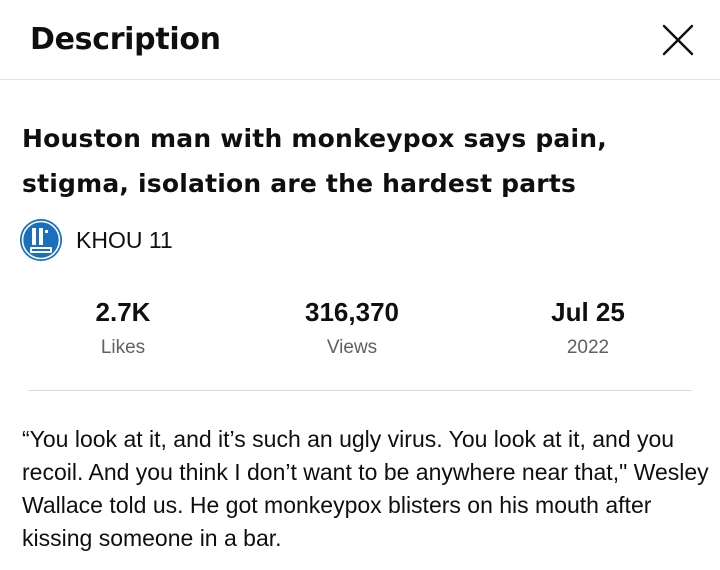 The image size is (720, 570). What do you see at coordinates (123, 328) in the screenshot?
I see `likes-stat: 2.7K Likes` at bounding box center [123, 328].